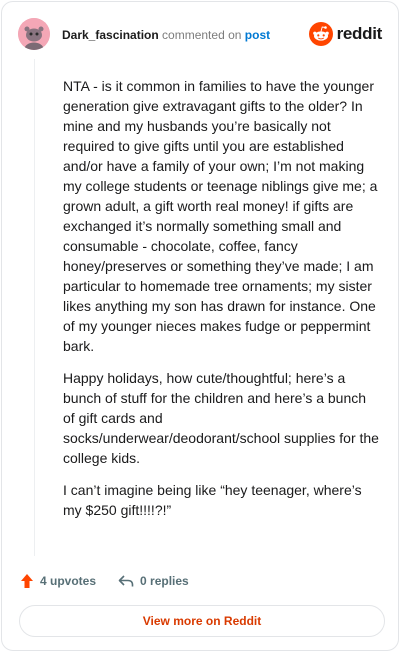 The image size is (400, 652). I want to click on reddit-wordmark: reddit, so click(359, 33).